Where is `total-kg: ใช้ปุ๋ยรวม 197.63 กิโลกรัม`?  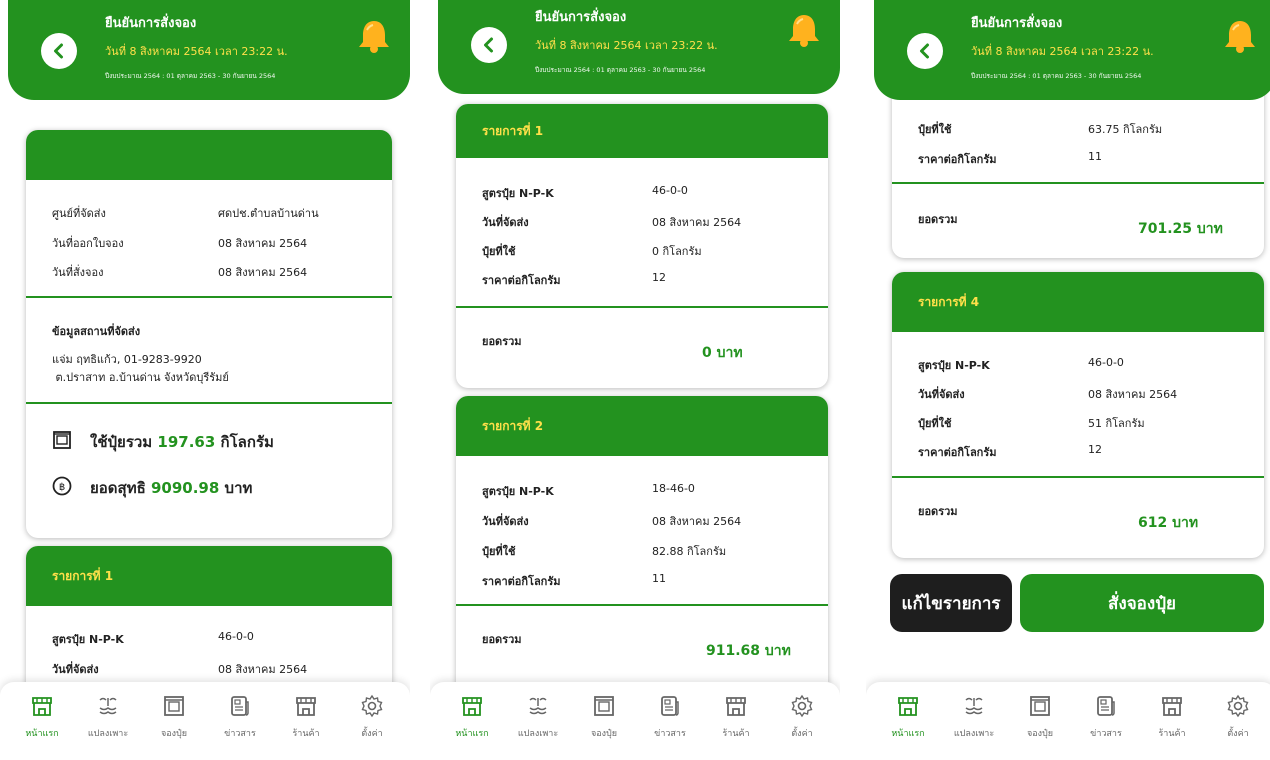
total-kg: ใช้ปุ๋ยรวม 197.63 กิโลกรัม is located at coordinates (182, 442).